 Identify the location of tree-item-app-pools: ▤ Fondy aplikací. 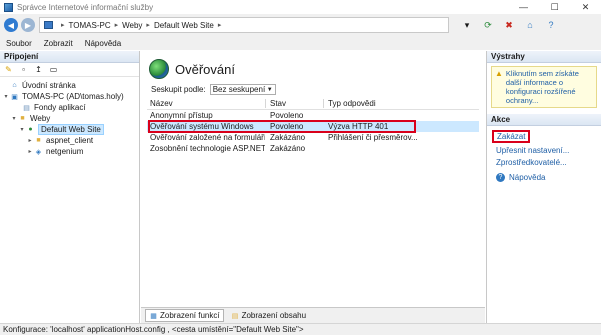
(69, 107).